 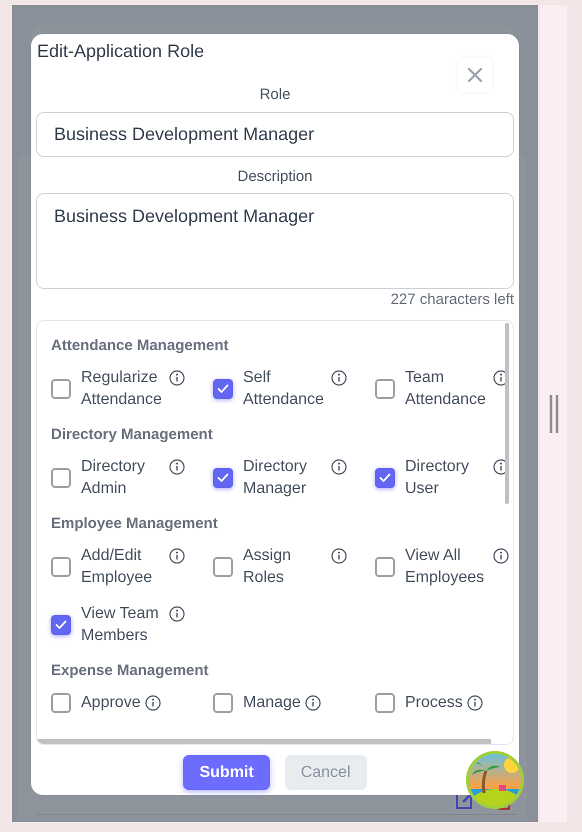 I want to click on field-label: Role, so click(x=275, y=95).